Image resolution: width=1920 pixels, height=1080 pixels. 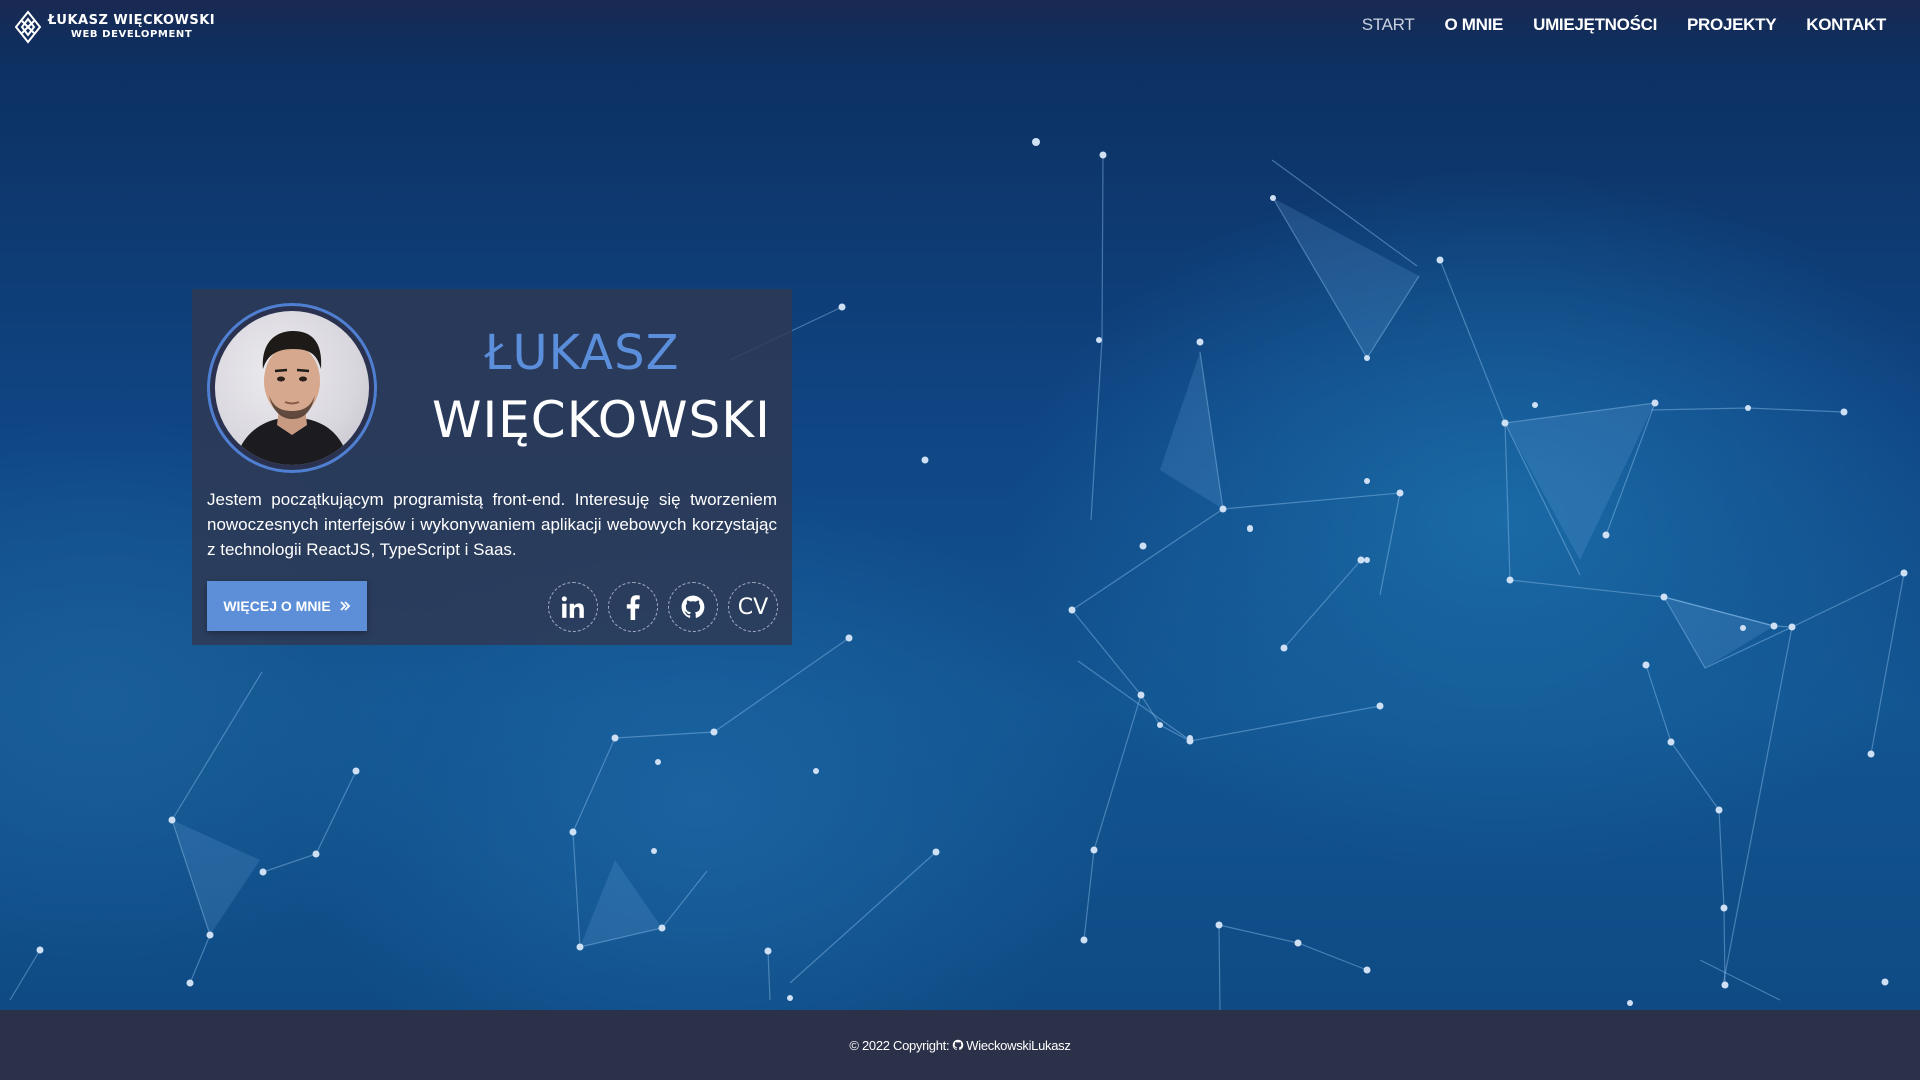 I want to click on last-name: WIĘCKOWSKI, so click(x=601, y=420).